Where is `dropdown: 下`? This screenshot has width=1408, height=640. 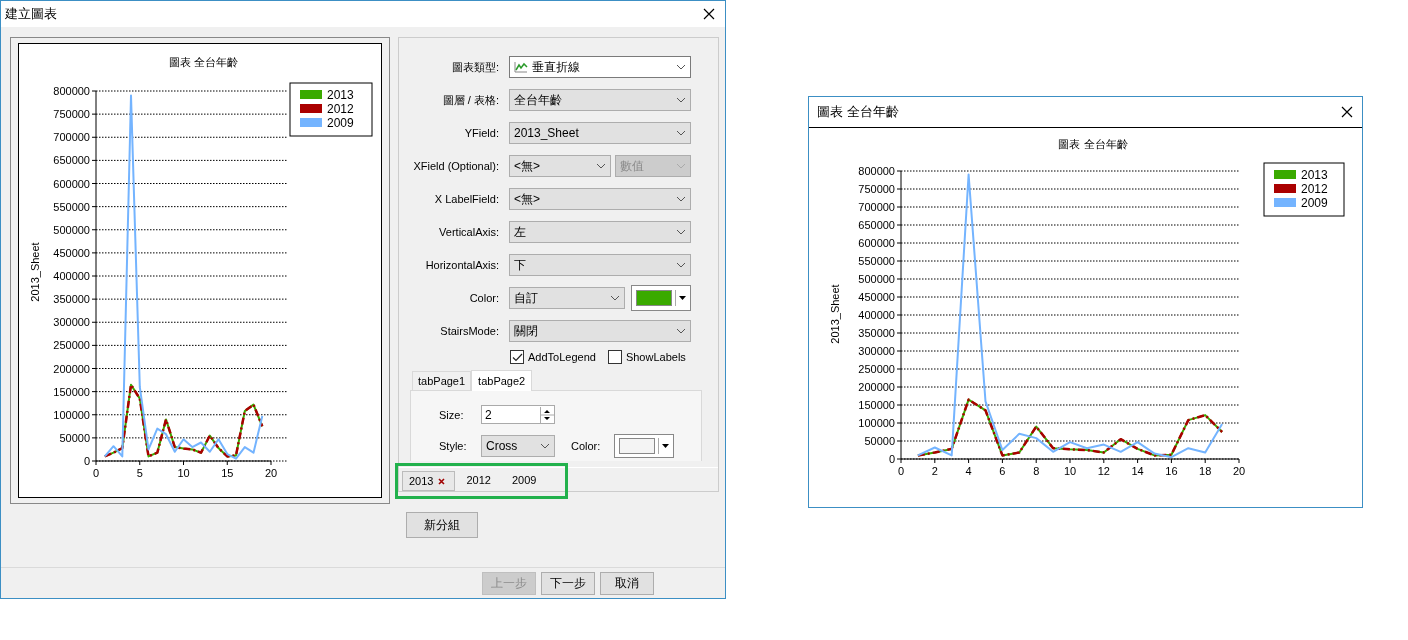
dropdown: 下 is located at coordinates (600, 265).